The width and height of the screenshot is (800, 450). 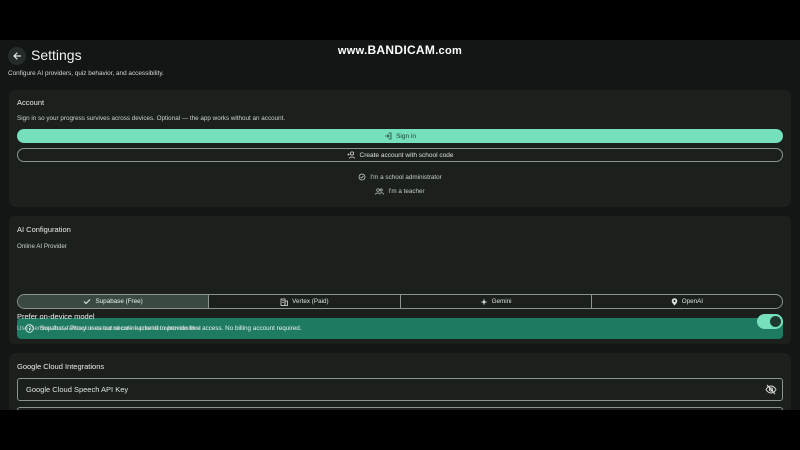 I want to click on provider-option-openai: OpenAI, so click(x=687, y=301).